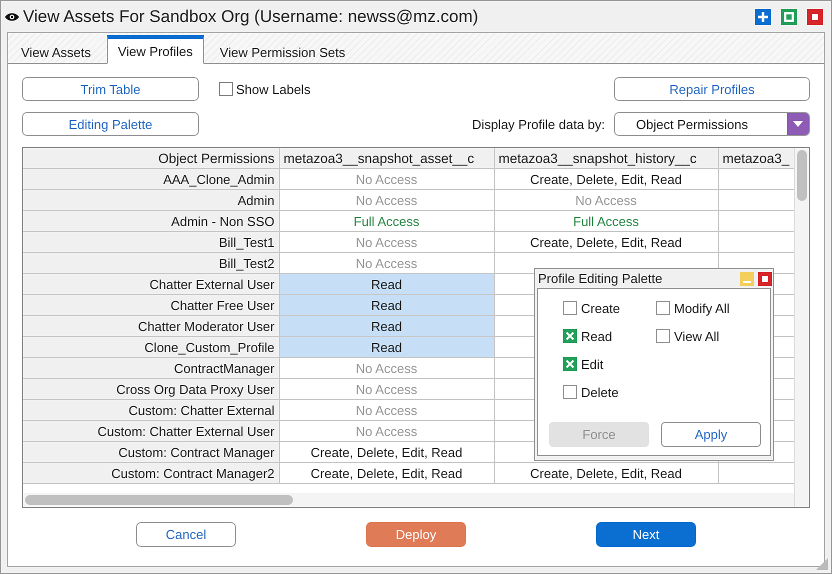 Image resolution: width=832 pixels, height=574 pixels. Describe the element at coordinates (151, 410) in the screenshot. I see `row-header: Custom: Chatter External` at that location.